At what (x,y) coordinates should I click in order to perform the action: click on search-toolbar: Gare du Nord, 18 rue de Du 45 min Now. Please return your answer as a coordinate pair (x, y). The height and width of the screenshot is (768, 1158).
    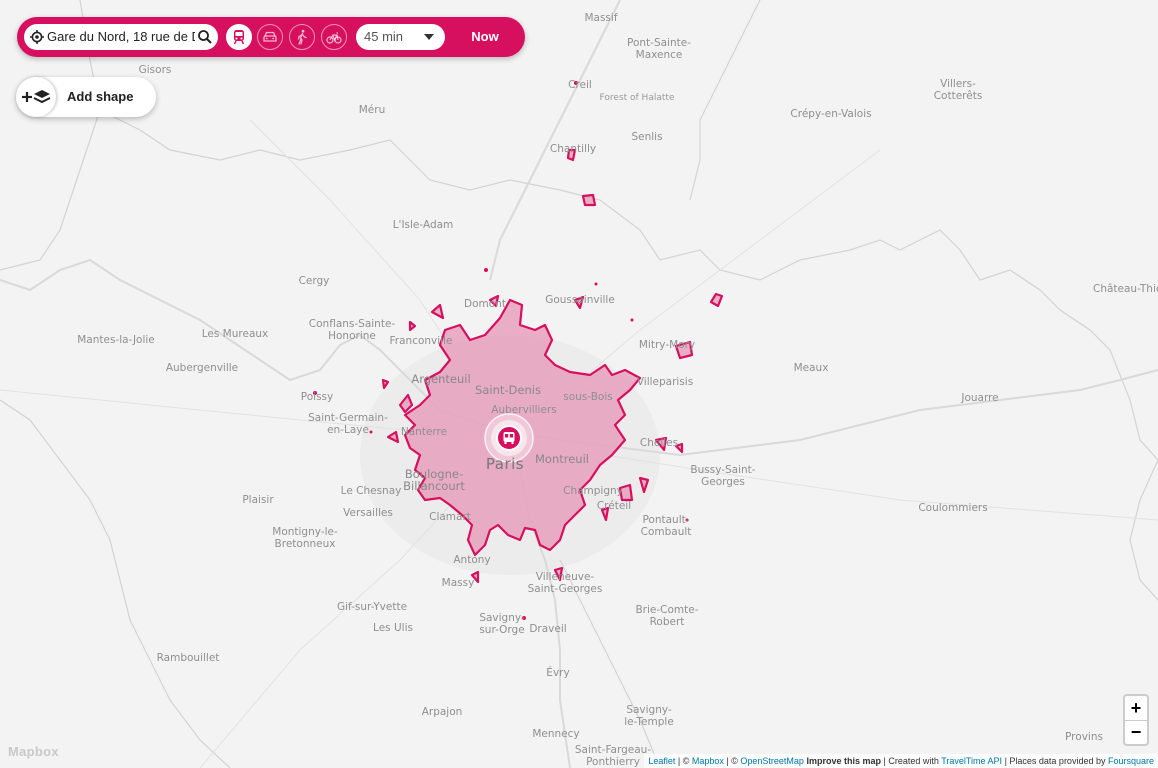
    Looking at the image, I should click on (271, 37).